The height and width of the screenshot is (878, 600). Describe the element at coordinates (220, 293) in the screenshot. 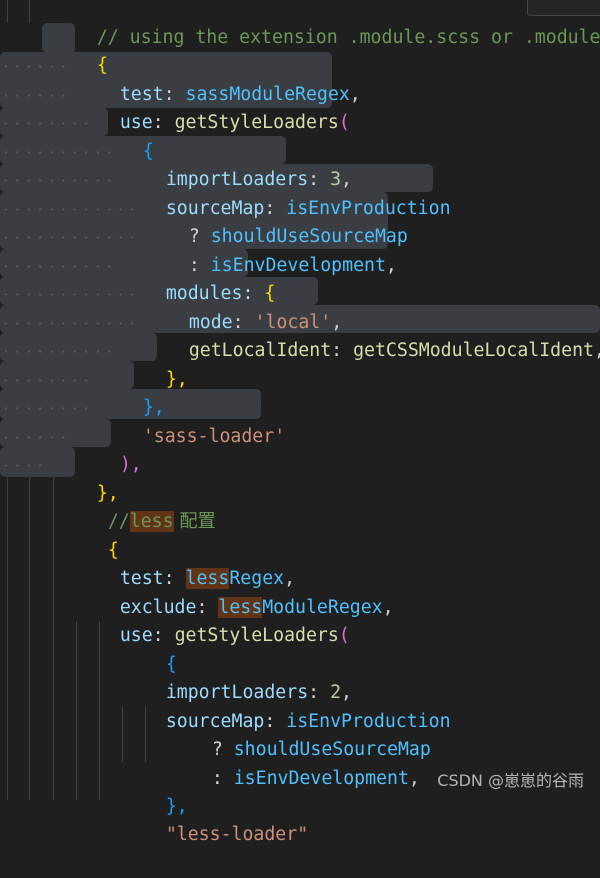

I see `code-line: modules: {` at that location.